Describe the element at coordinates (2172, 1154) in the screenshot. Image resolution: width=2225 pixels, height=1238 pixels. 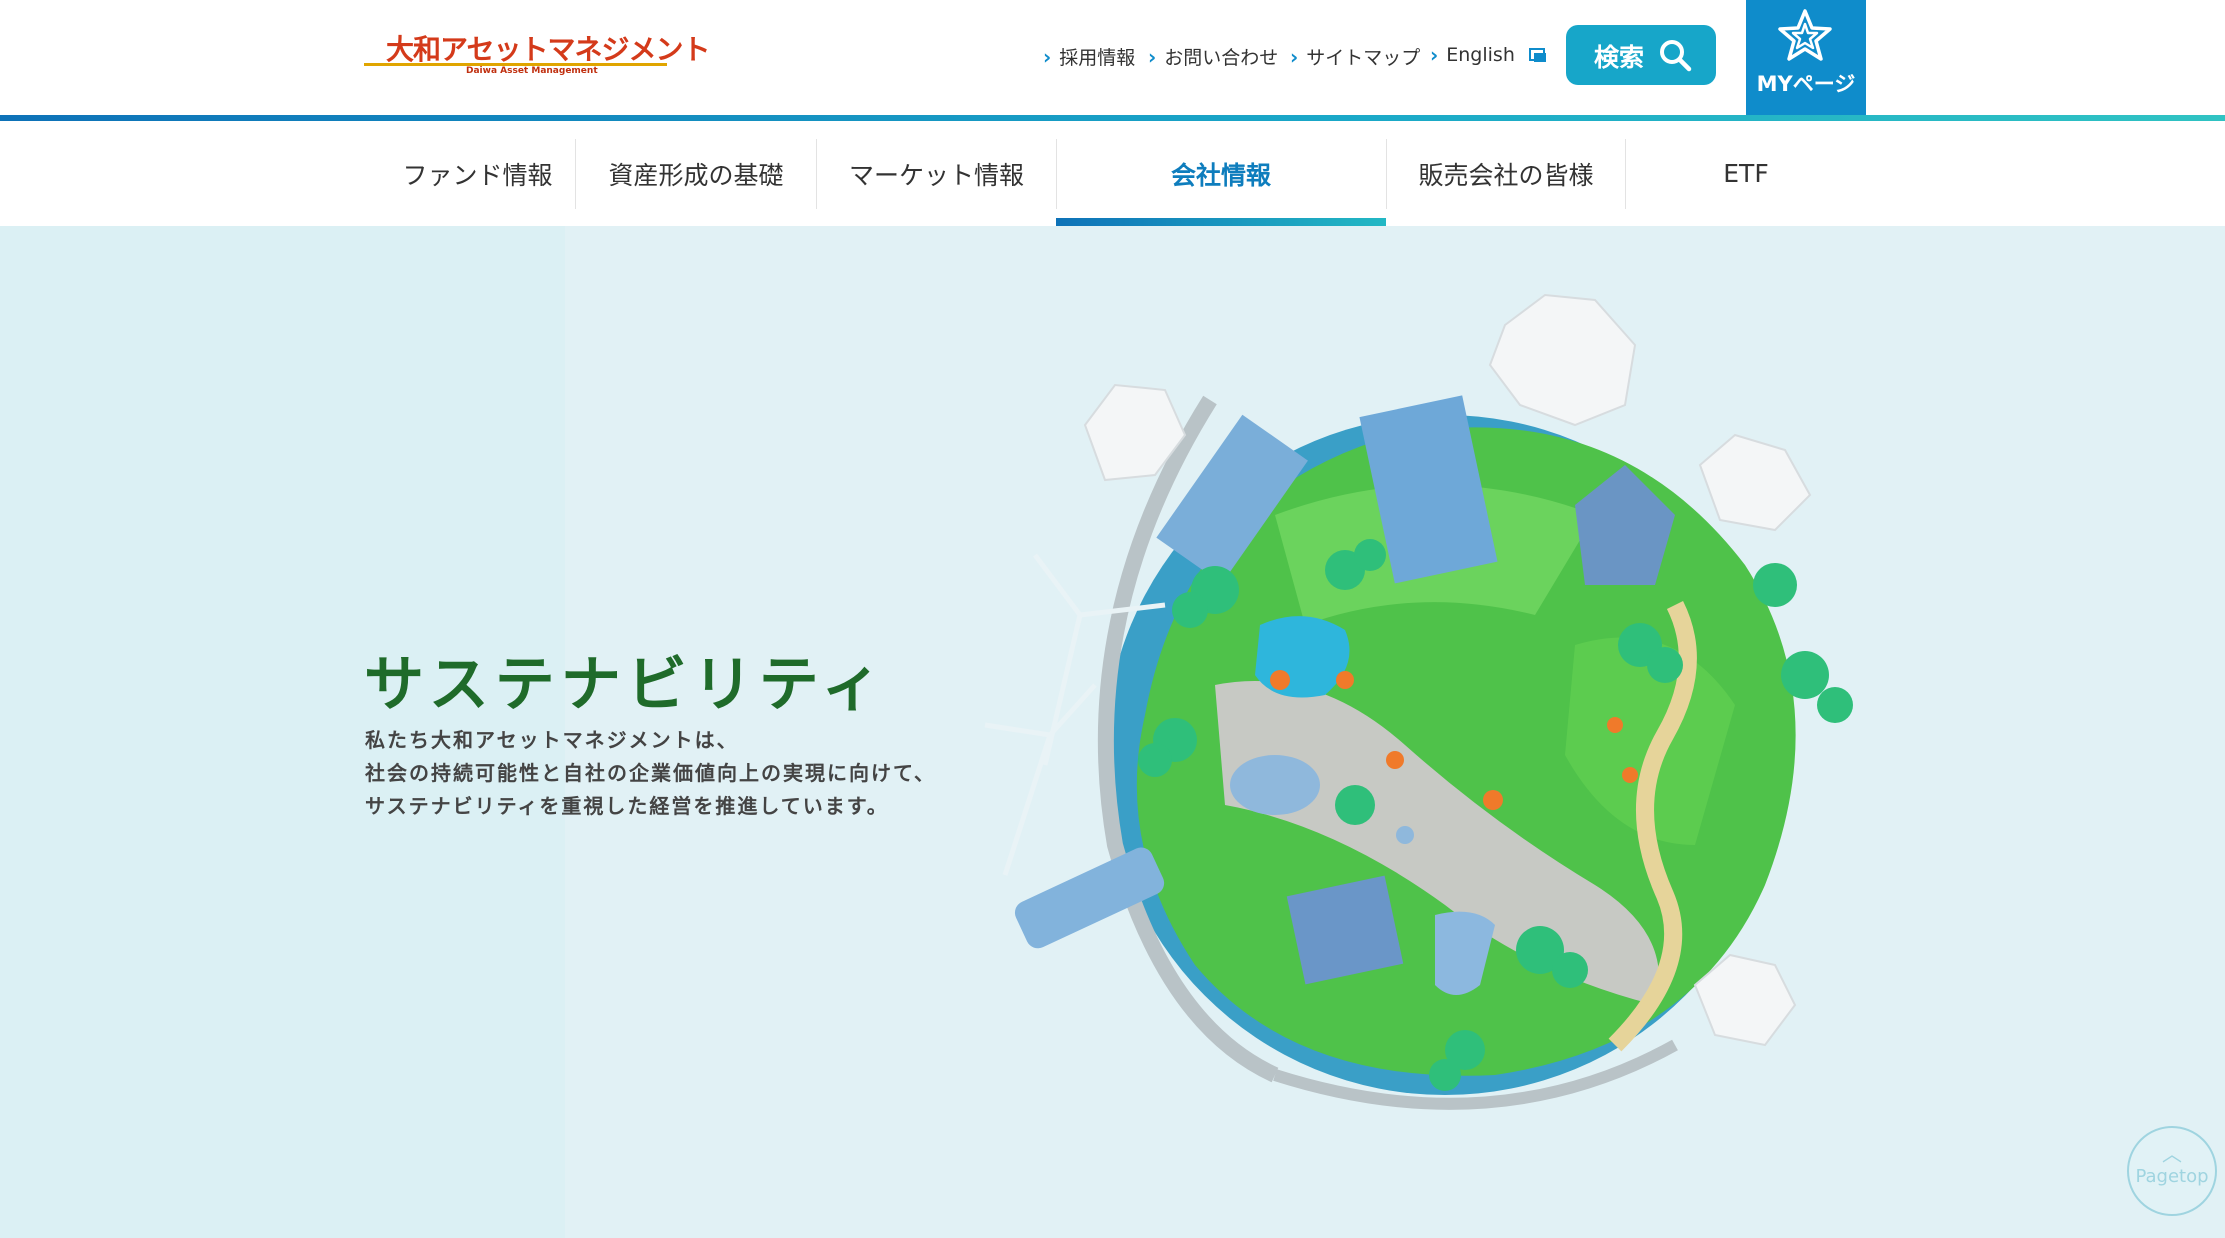
I see `chevron-up-icon: ︿` at that location.